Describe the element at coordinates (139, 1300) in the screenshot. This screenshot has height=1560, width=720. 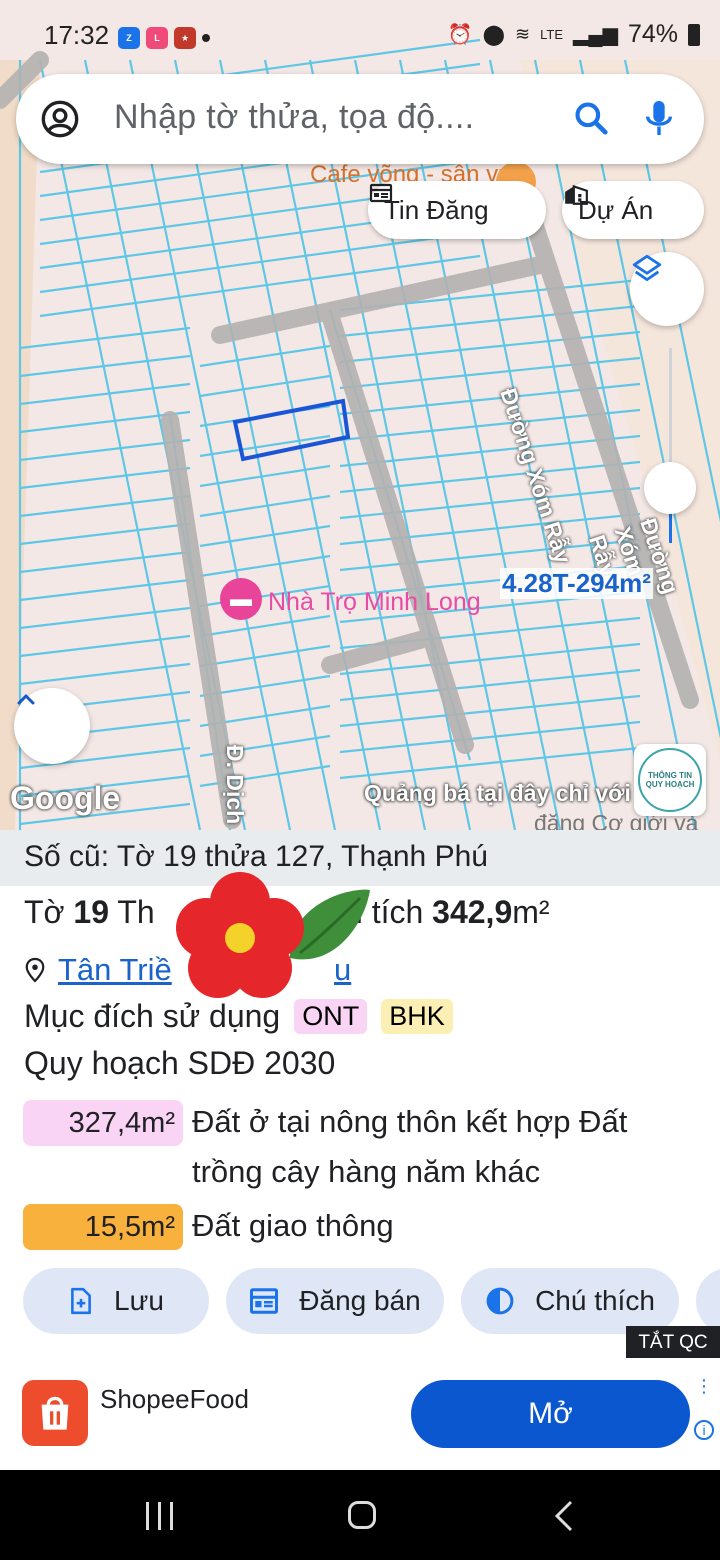
I see `save-button-label: Lưu` at that location.